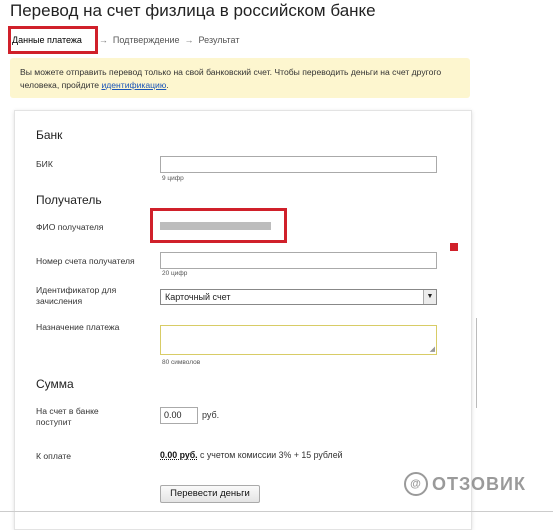 This screenshot has width=553, height=530. Describe the element at coordinates (55, 384) in the screenshot. I see `sum-section-title: Сумма` at that location.